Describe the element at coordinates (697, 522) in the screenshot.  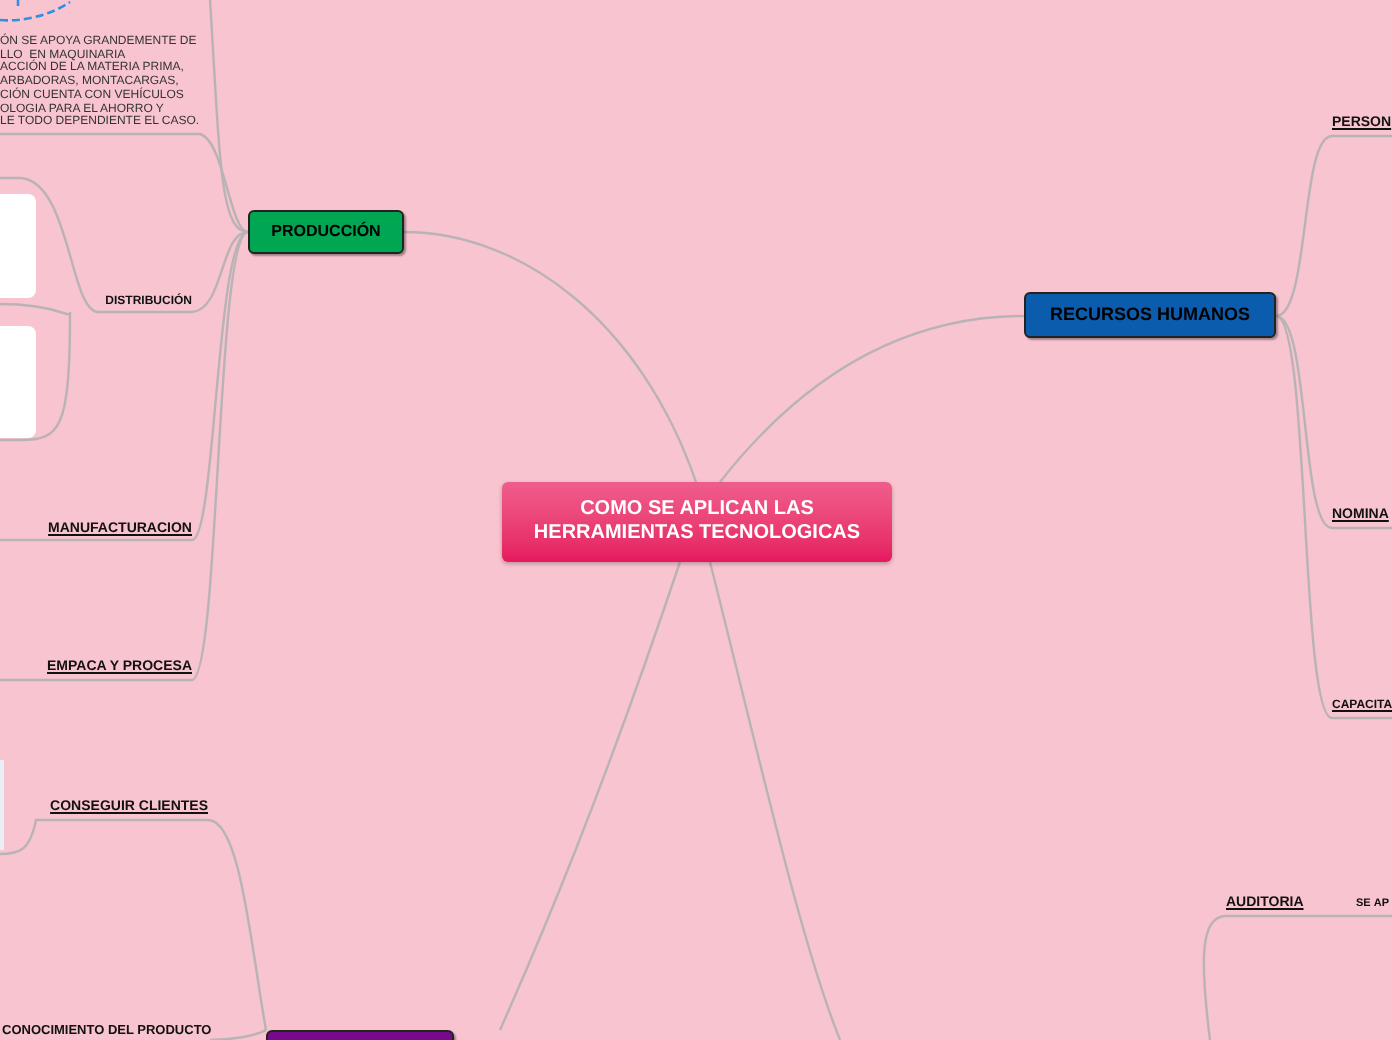
I see `central-topic: COMO SE APLICAN LAS HERRAMIENTAS TECNOLOGICAS` at that location.